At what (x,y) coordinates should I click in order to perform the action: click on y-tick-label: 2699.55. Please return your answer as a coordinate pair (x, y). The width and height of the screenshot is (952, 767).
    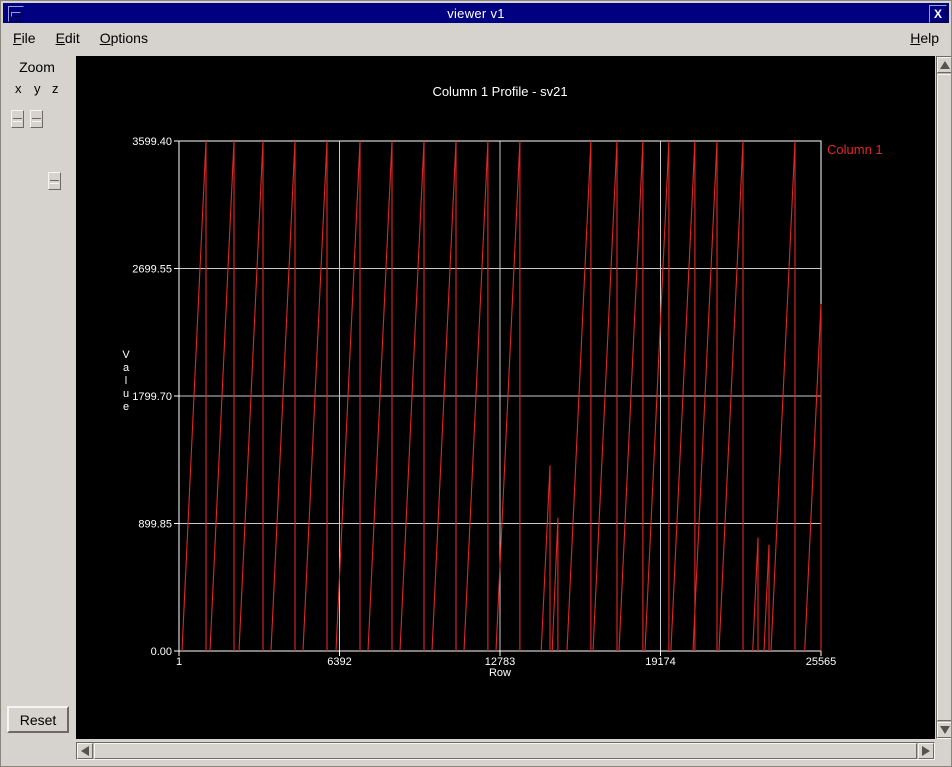
    Looking at the image, I should click on (152, 270).